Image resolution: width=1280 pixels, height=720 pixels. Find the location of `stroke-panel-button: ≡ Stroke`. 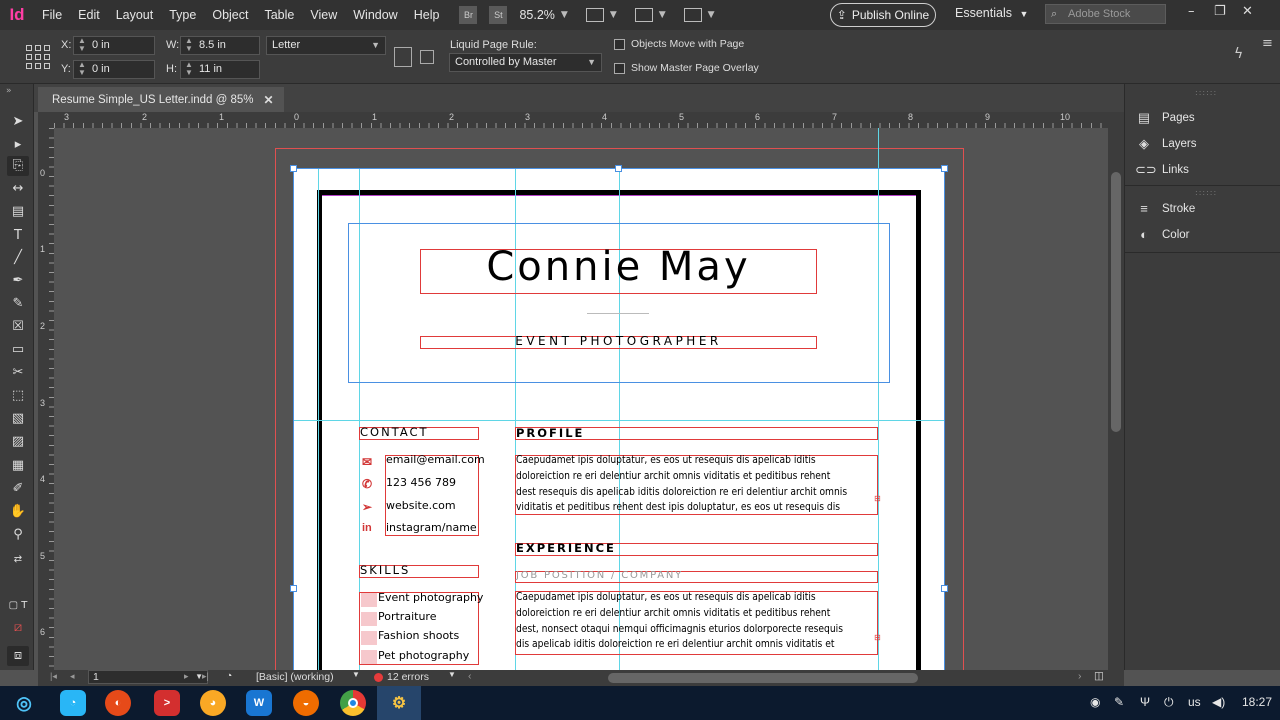

stroke-panel-button: ≡ Stroke is located at coordinates (1165, 208).